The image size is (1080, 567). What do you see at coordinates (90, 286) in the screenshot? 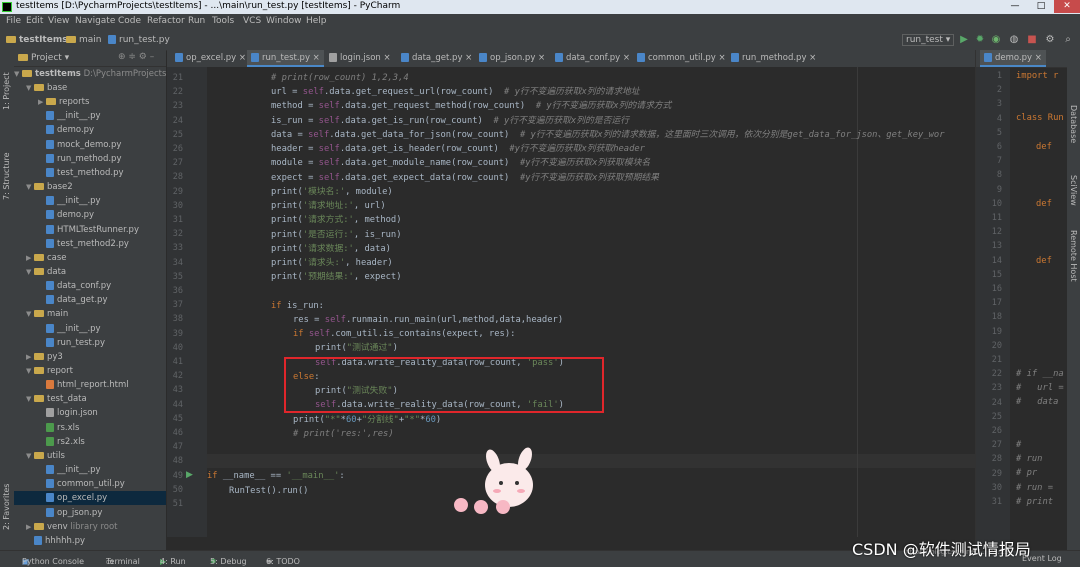
I see `tree-file: data_conf.py` at bounding box center [90, 286].